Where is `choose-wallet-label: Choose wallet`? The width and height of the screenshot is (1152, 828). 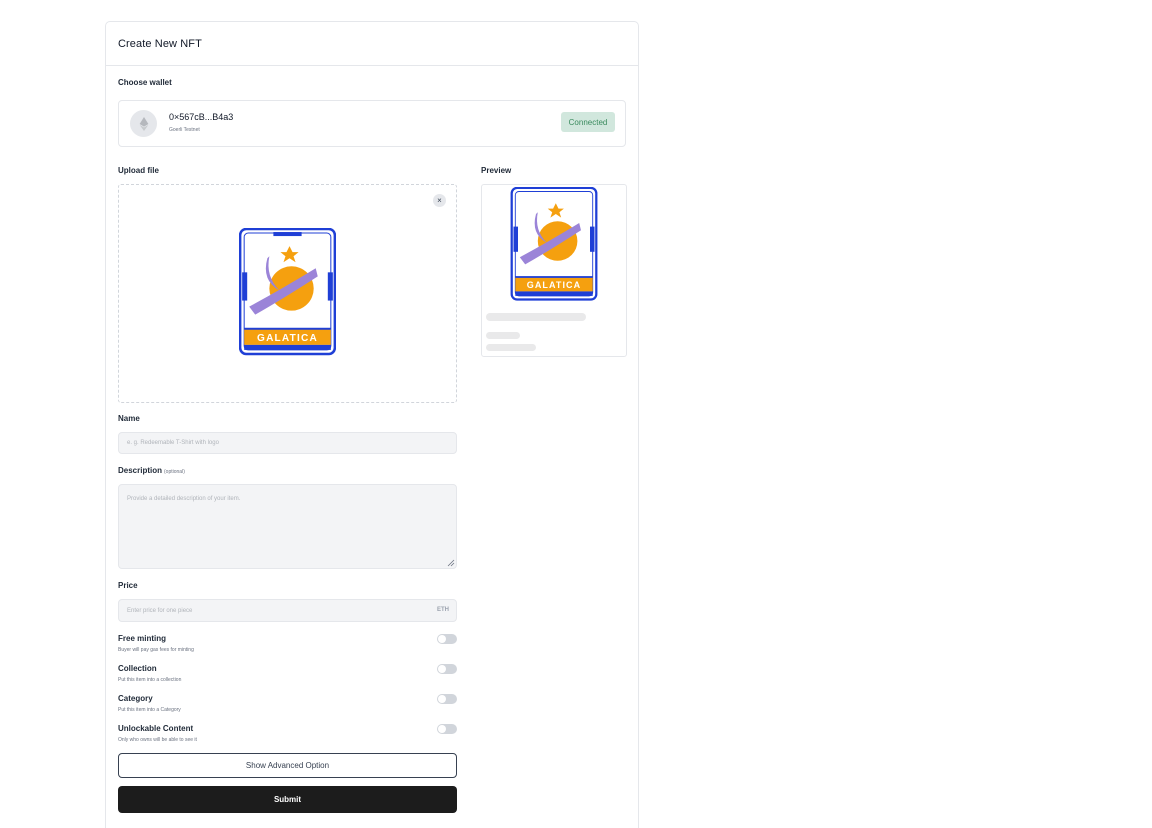
choose-wallet-label: Choose wallet is located at coordinates (145, 82).